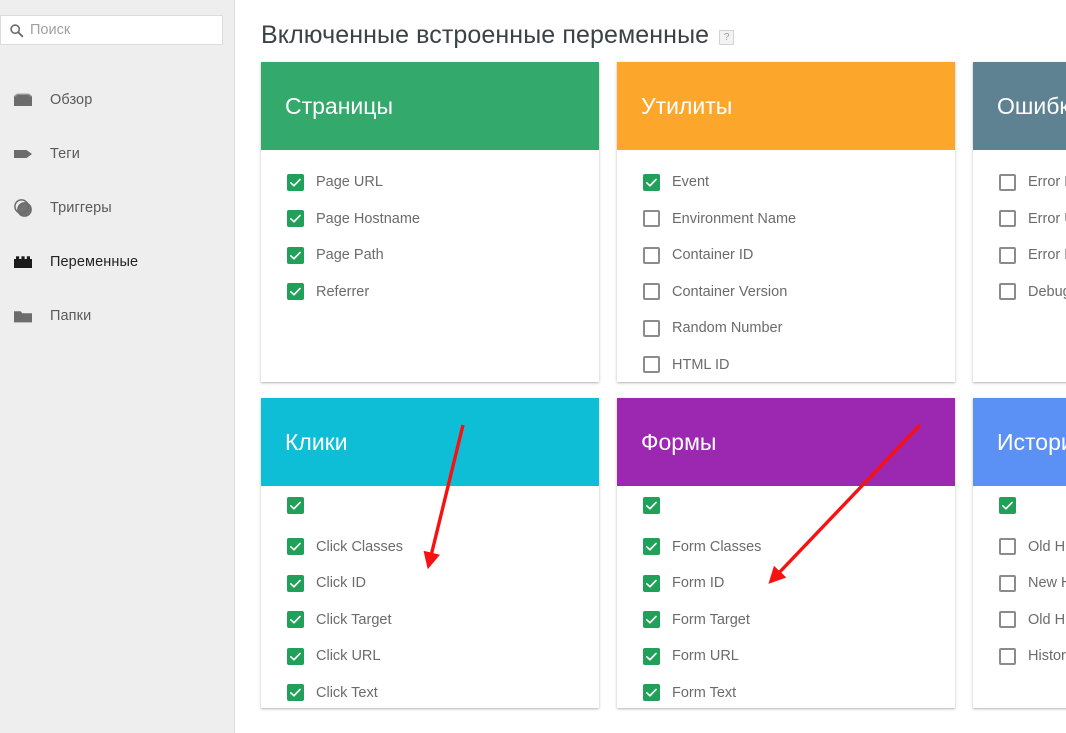 The height and width of the screenshot is (733, 1066). What do you see at coordinates (799, 182) in the screenshot?
I see `checkbox-row: Event` at bounding box center [799, 182].